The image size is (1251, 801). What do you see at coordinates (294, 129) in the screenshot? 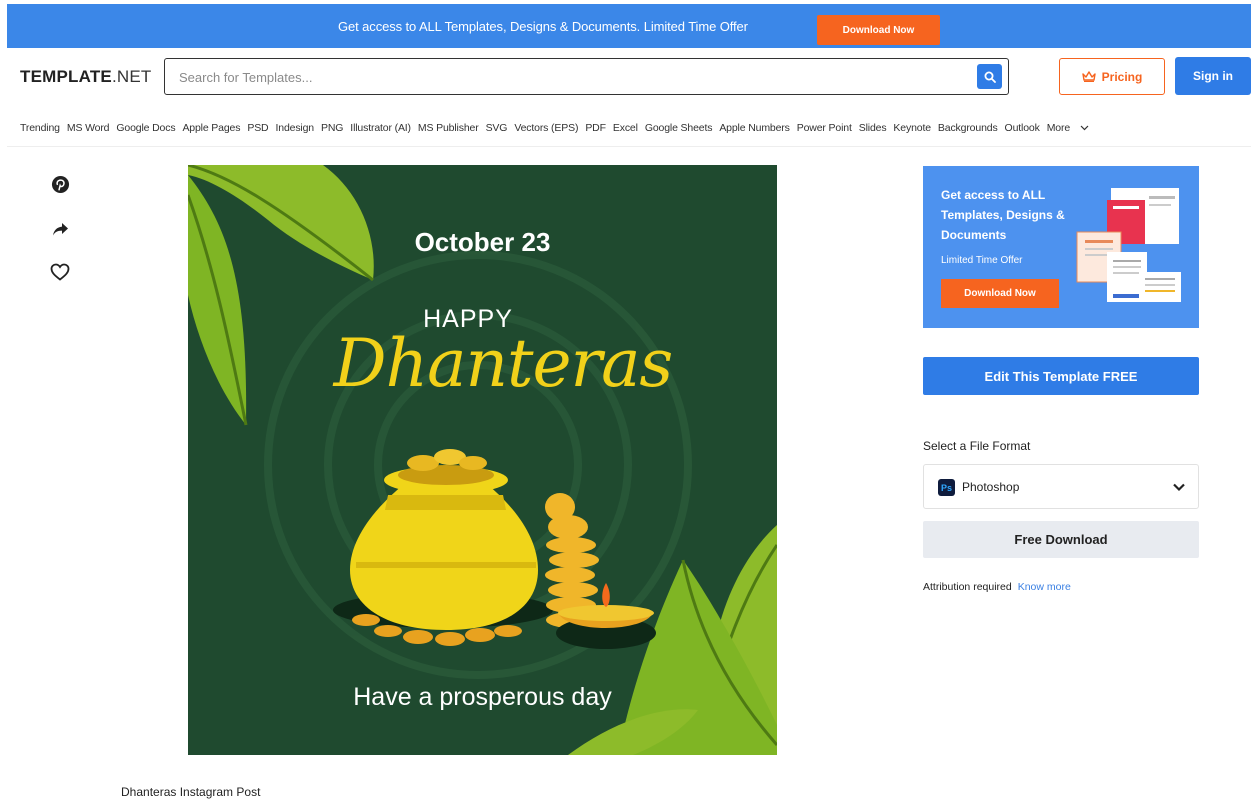
I see `nav-item-indesign: Indesign` at bounding box center [294, 129].